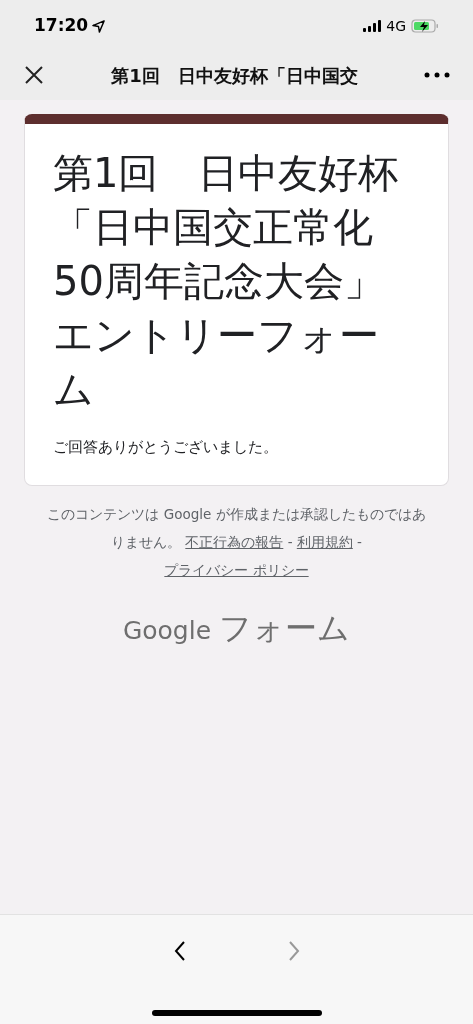  Describe the element at coordinates (236, 569) in the screenshot. I see `footer-link: プライバシー ポリシー` at that location.